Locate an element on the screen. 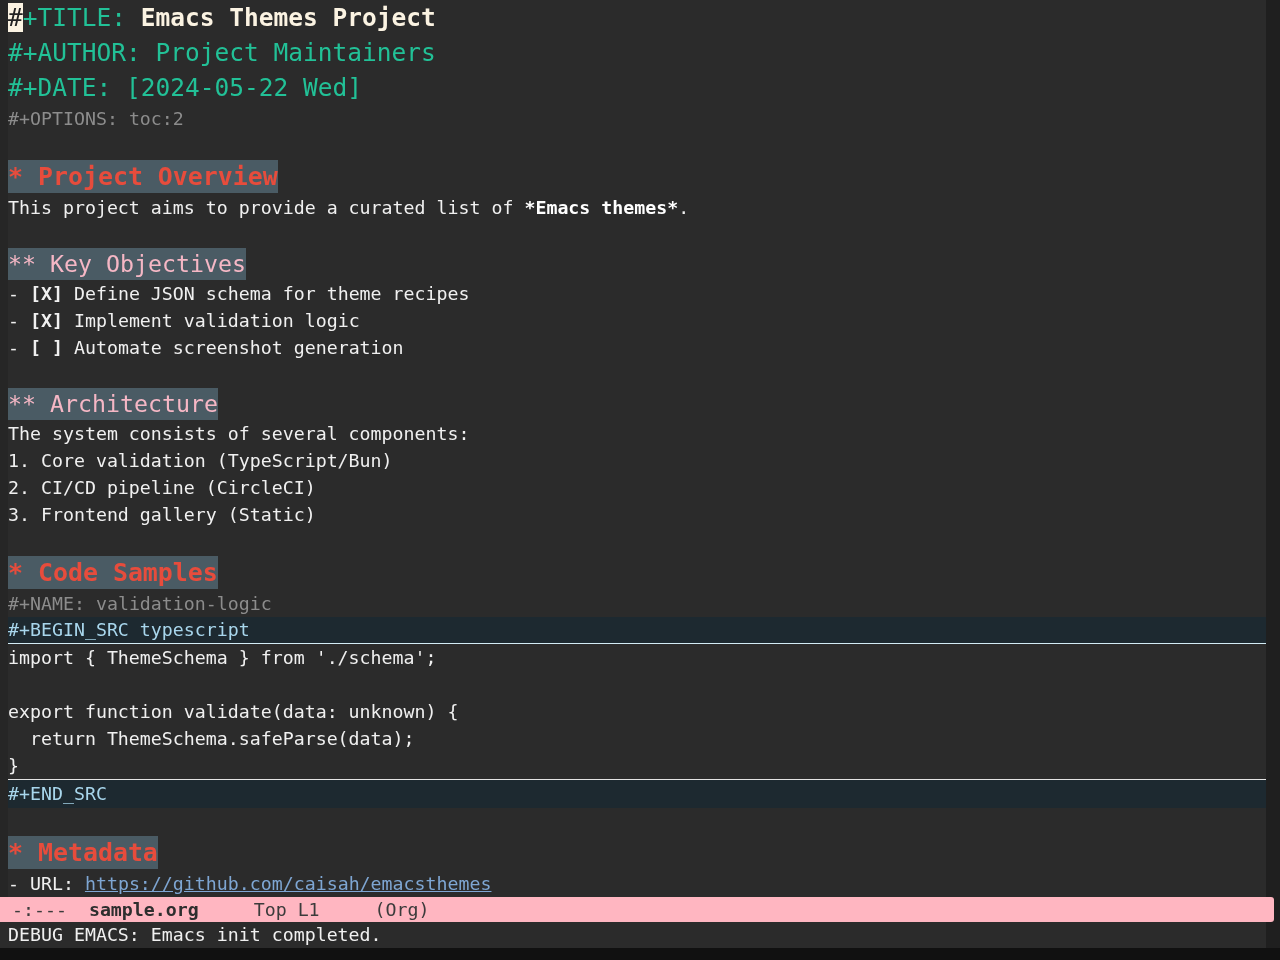 This screenshot has width=1280, height=960. org-keyword: #+DATE: is located at coordinates (60, 87).